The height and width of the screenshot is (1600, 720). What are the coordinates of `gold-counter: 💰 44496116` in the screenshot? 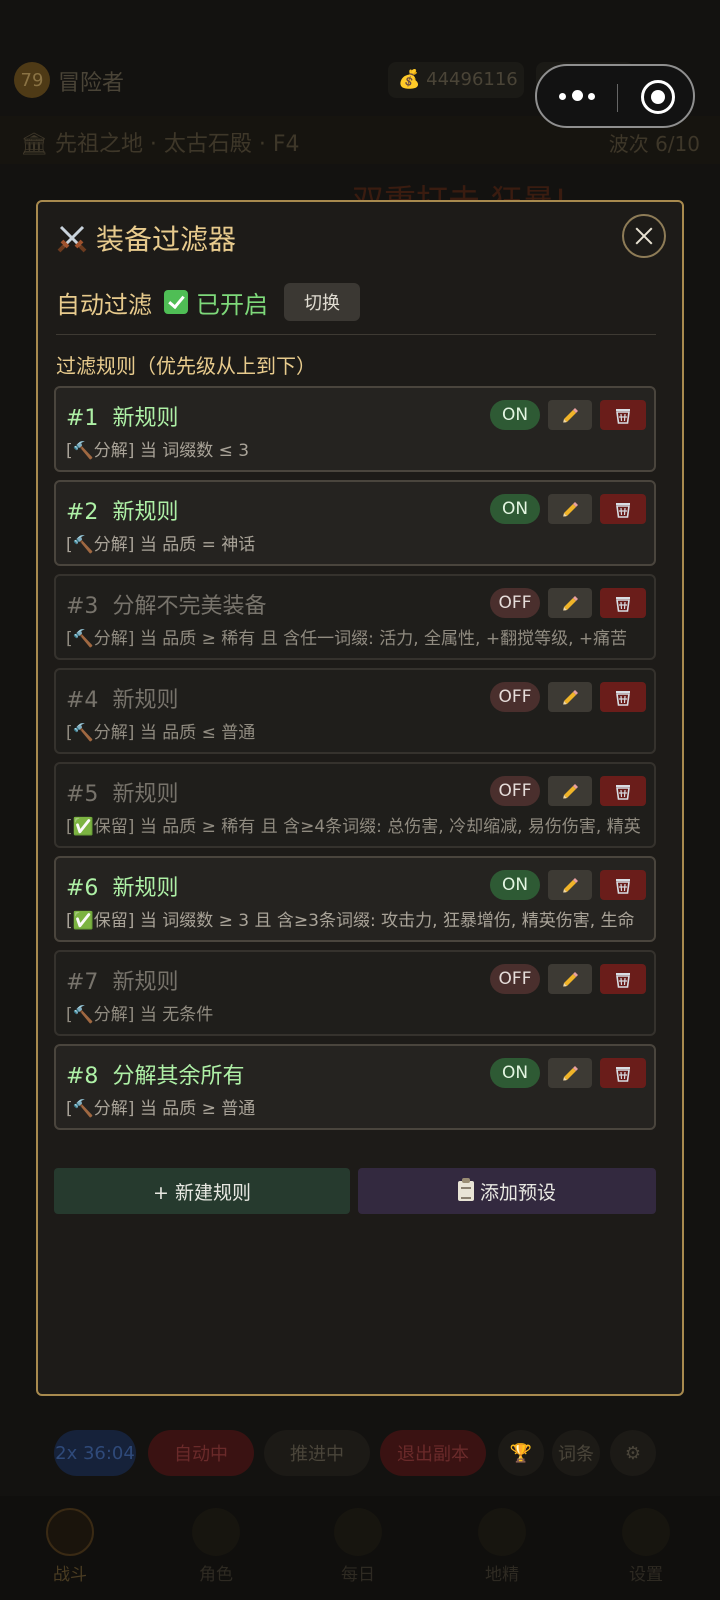 It's located at (456, 80).